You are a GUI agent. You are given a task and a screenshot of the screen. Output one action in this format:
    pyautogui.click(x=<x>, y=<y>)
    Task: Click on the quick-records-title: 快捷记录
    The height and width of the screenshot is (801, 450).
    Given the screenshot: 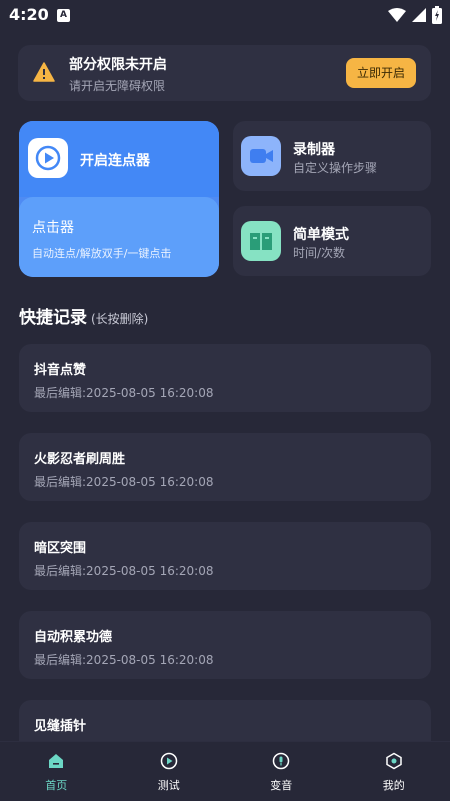 What is the action you would take?
    pyautogui.click(x=53, y=318)
    